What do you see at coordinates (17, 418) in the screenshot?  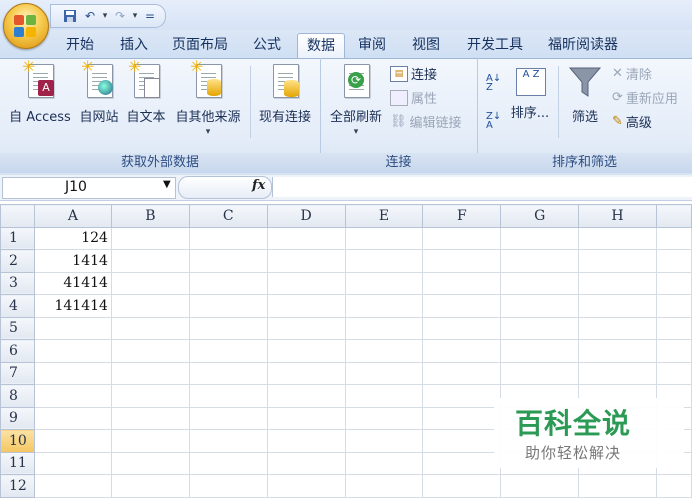 I see `row-header: 9` at bounding box center [17, 418].